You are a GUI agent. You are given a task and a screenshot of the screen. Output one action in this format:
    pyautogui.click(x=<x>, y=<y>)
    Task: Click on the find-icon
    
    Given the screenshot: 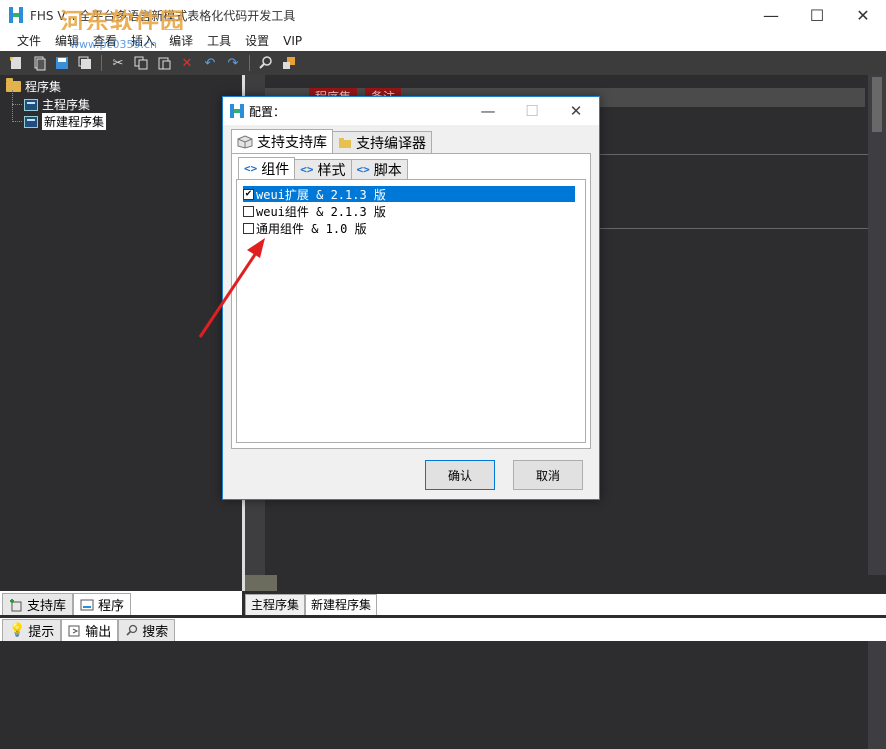 What is the action you would take?
    pyautogui.click(x=266, y=63)
    